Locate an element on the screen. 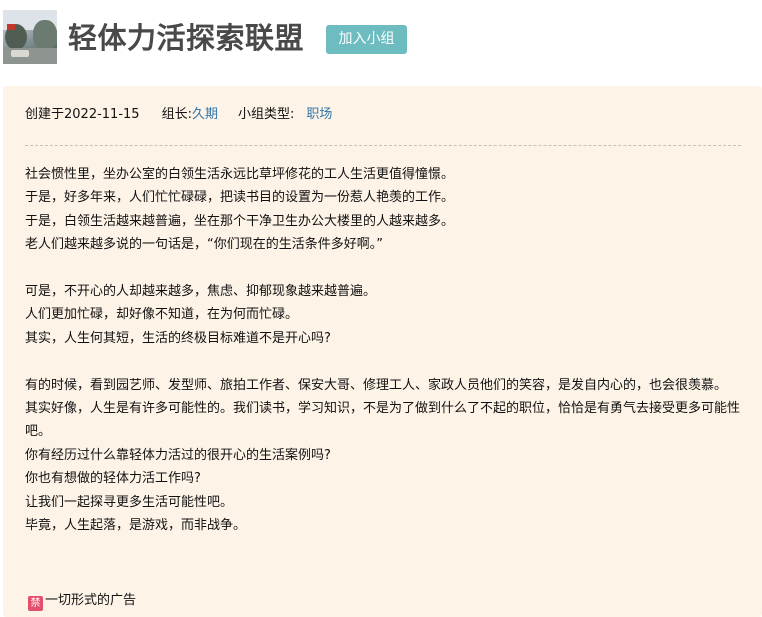  divider is located at coordinates (383, 145).